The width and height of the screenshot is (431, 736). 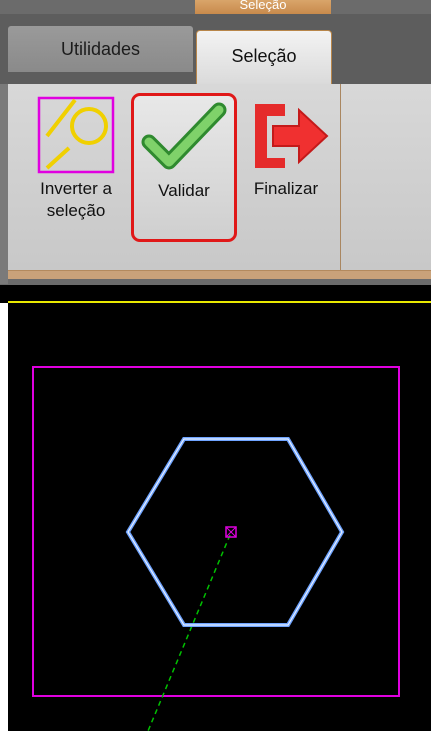 What do you see at coordinates (219, 274) in the screenshot?
I see `ribbon-group-footer` at bounding box center [219, 274].